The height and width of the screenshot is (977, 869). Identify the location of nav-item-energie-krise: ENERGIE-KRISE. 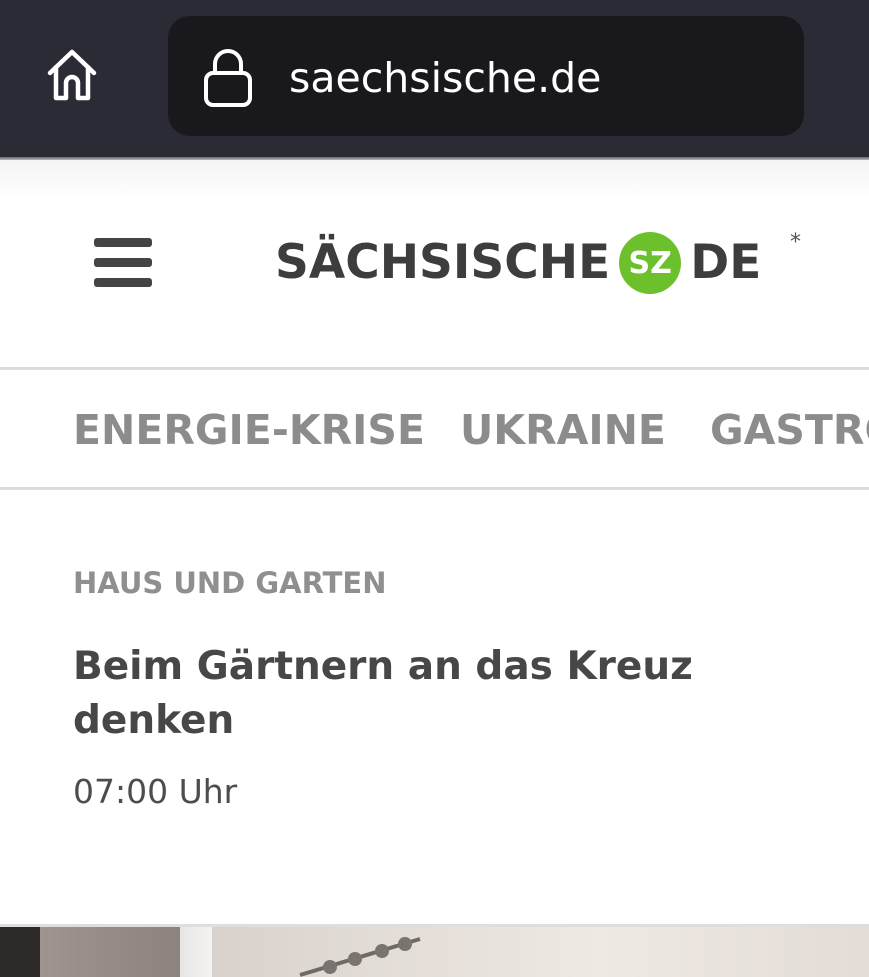
(249, 430).